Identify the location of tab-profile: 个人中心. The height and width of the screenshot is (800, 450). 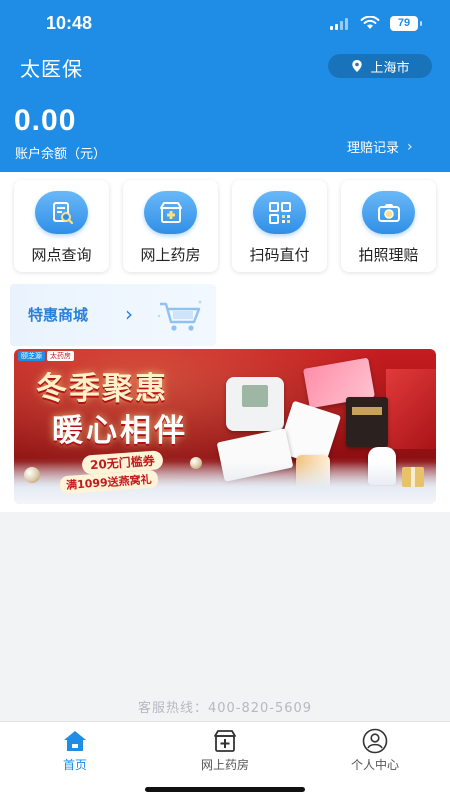
(375, 752).